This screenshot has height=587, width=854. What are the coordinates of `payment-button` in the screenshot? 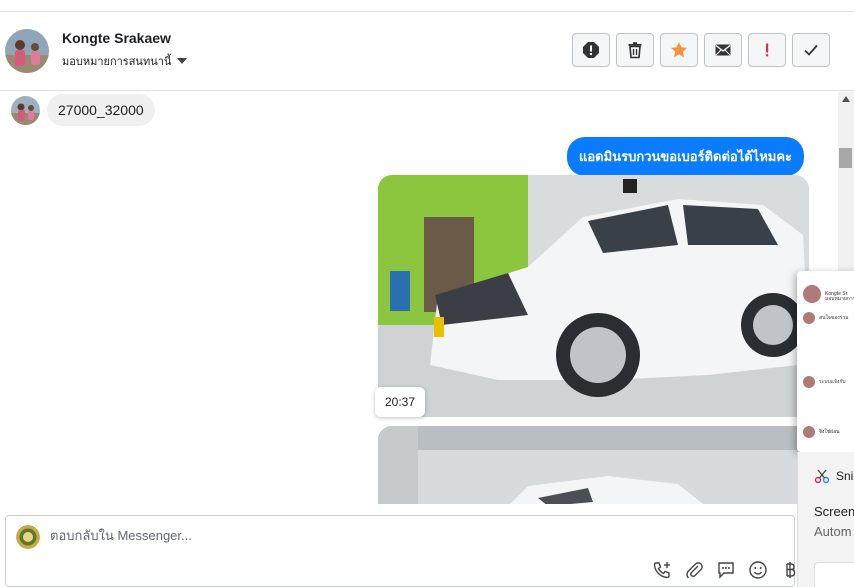 It's located at (790, 570).